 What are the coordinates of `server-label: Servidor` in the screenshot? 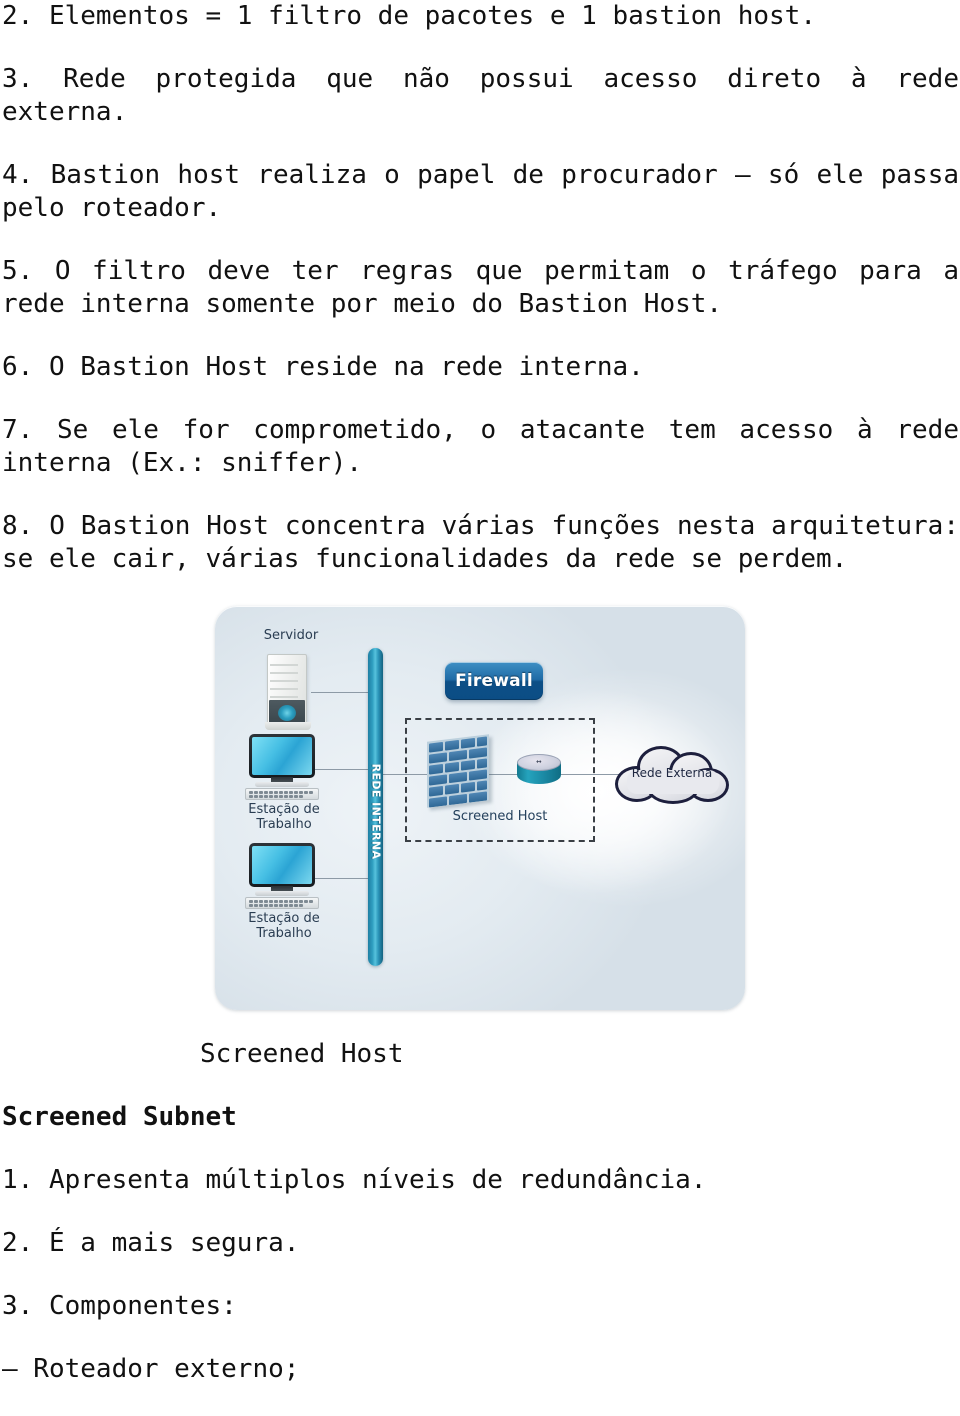 It's located at (291, 635).